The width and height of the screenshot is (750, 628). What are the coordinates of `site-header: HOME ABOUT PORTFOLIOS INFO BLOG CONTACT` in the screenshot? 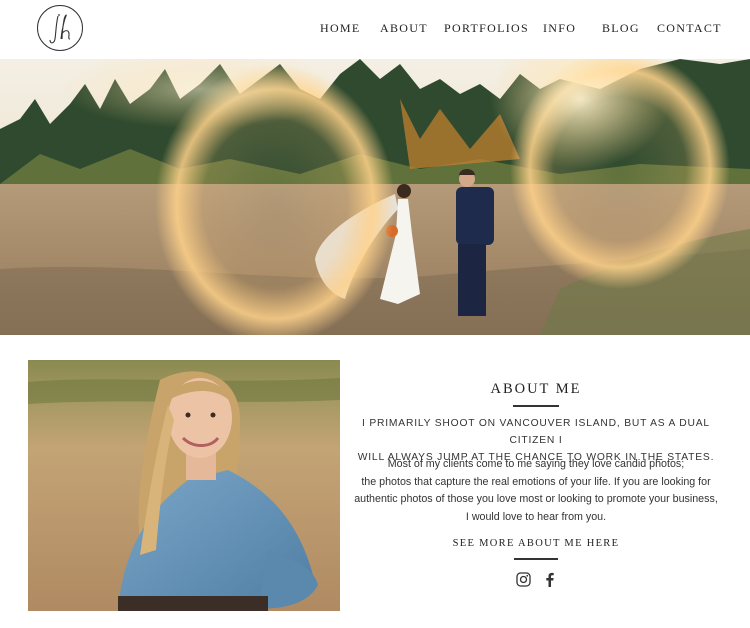 It's located at (375, 29).